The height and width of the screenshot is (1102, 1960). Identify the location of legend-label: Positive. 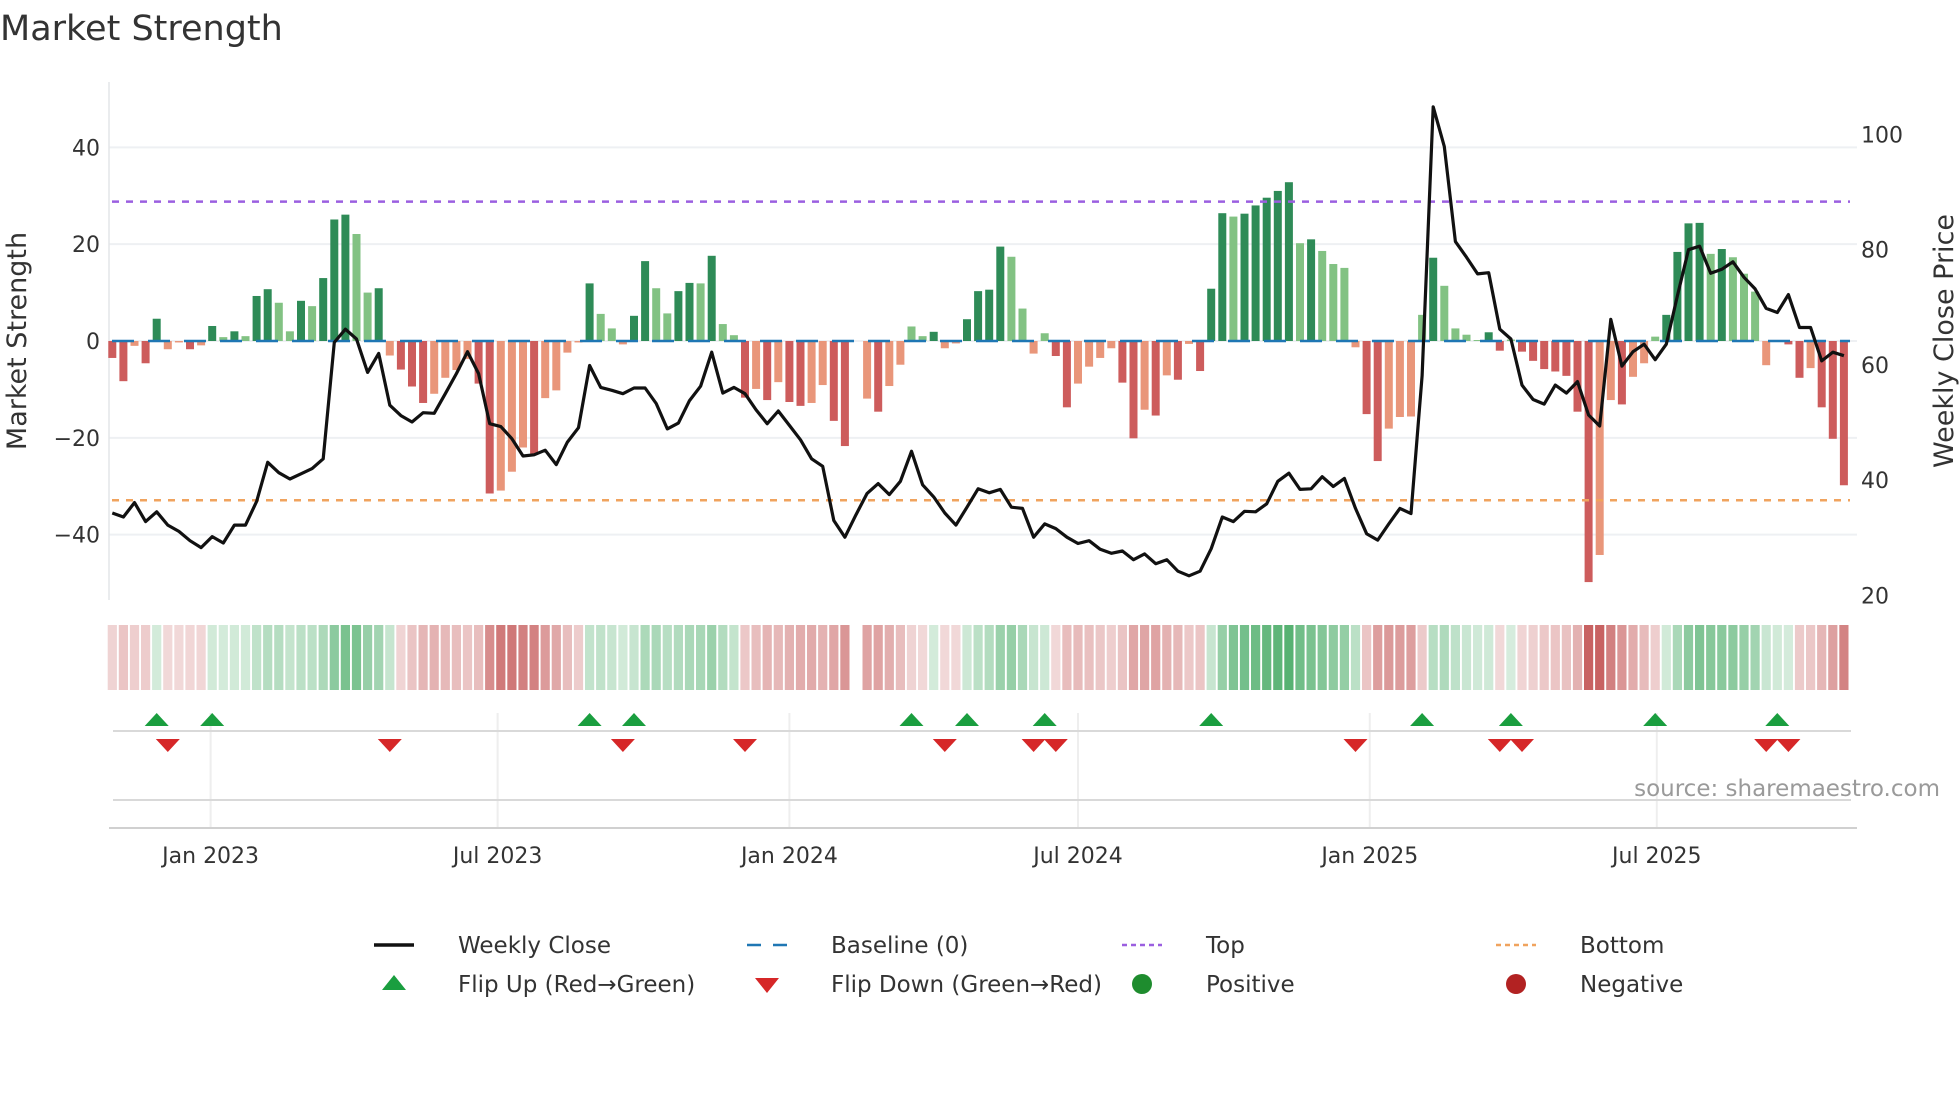
(1250, 985).